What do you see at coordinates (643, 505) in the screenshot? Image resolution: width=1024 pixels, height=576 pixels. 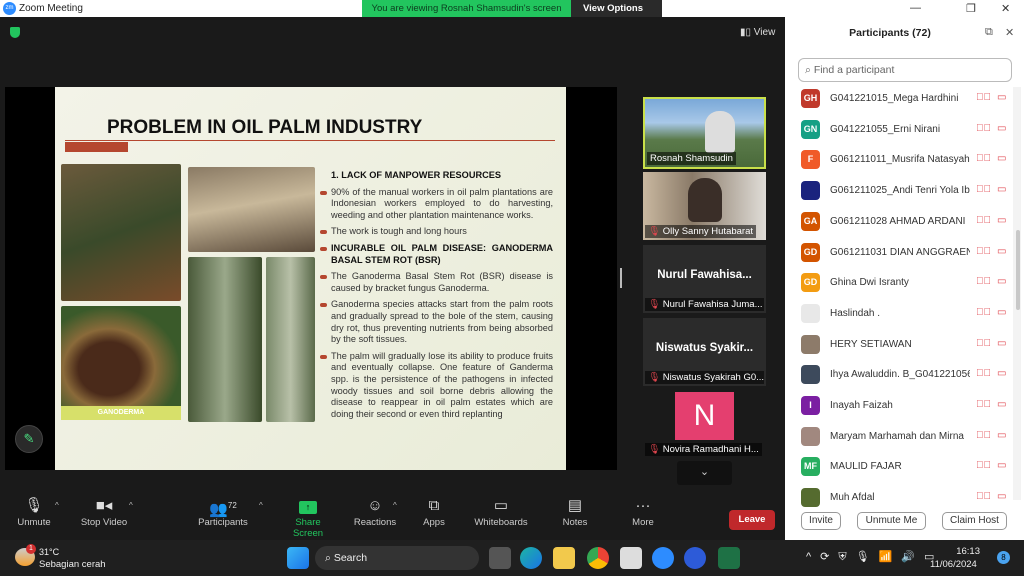 I see `more-dots-icon: ···` at bounding box center [643, 505].